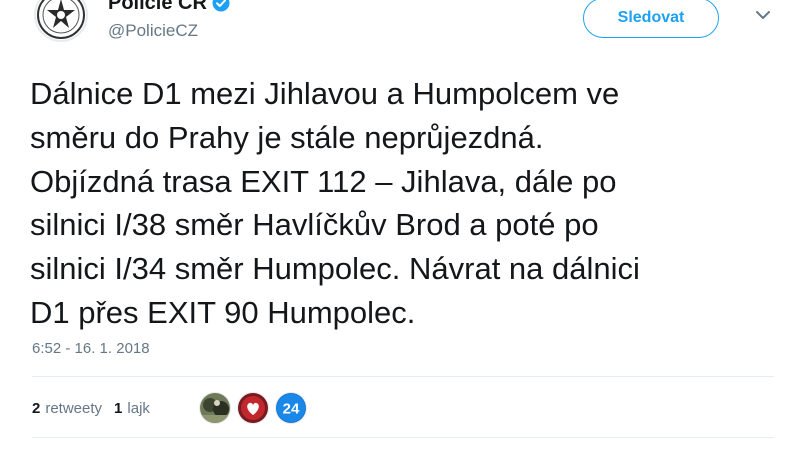 The image size is (800, 449). I want to click on user-avatar-heart-icon, so click(253, 408).